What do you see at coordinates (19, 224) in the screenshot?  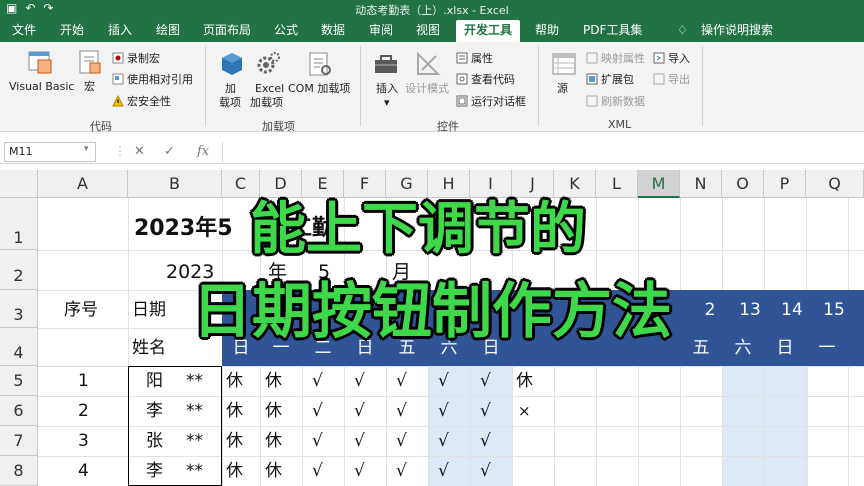 I see `row-header-1: 1` at bounding box center [19, 224].